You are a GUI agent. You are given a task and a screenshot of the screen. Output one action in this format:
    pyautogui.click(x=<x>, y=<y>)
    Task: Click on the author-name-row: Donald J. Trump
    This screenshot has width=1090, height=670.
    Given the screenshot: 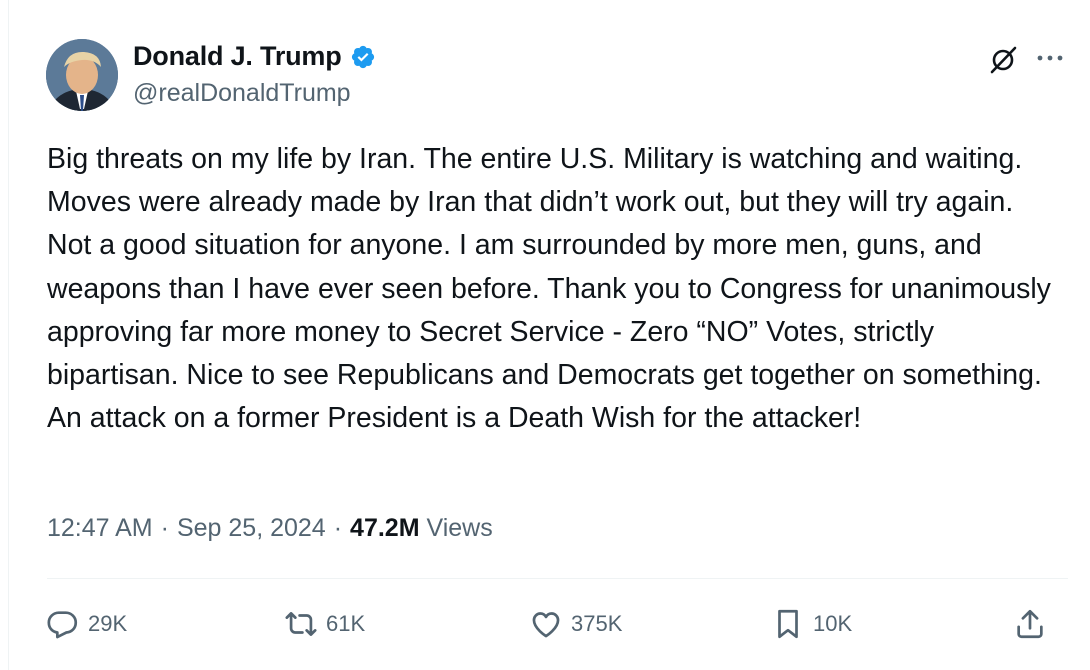 What is the action you would take?
    pyautogui.click(x=254, y=56)
    